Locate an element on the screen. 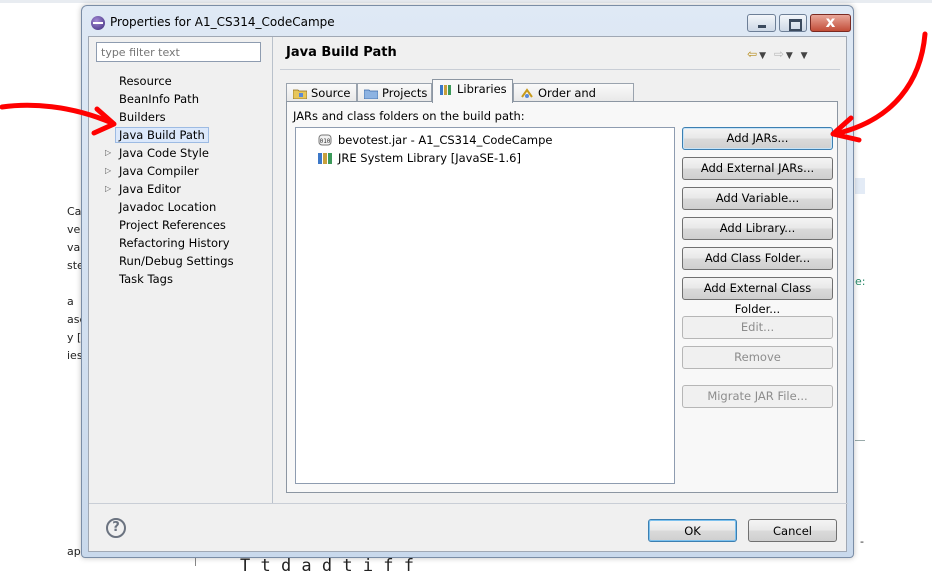 Image resolution: width=932 pixels, height=576 pixels. tree-item-label: Resource is located at coordinates (145, 81).